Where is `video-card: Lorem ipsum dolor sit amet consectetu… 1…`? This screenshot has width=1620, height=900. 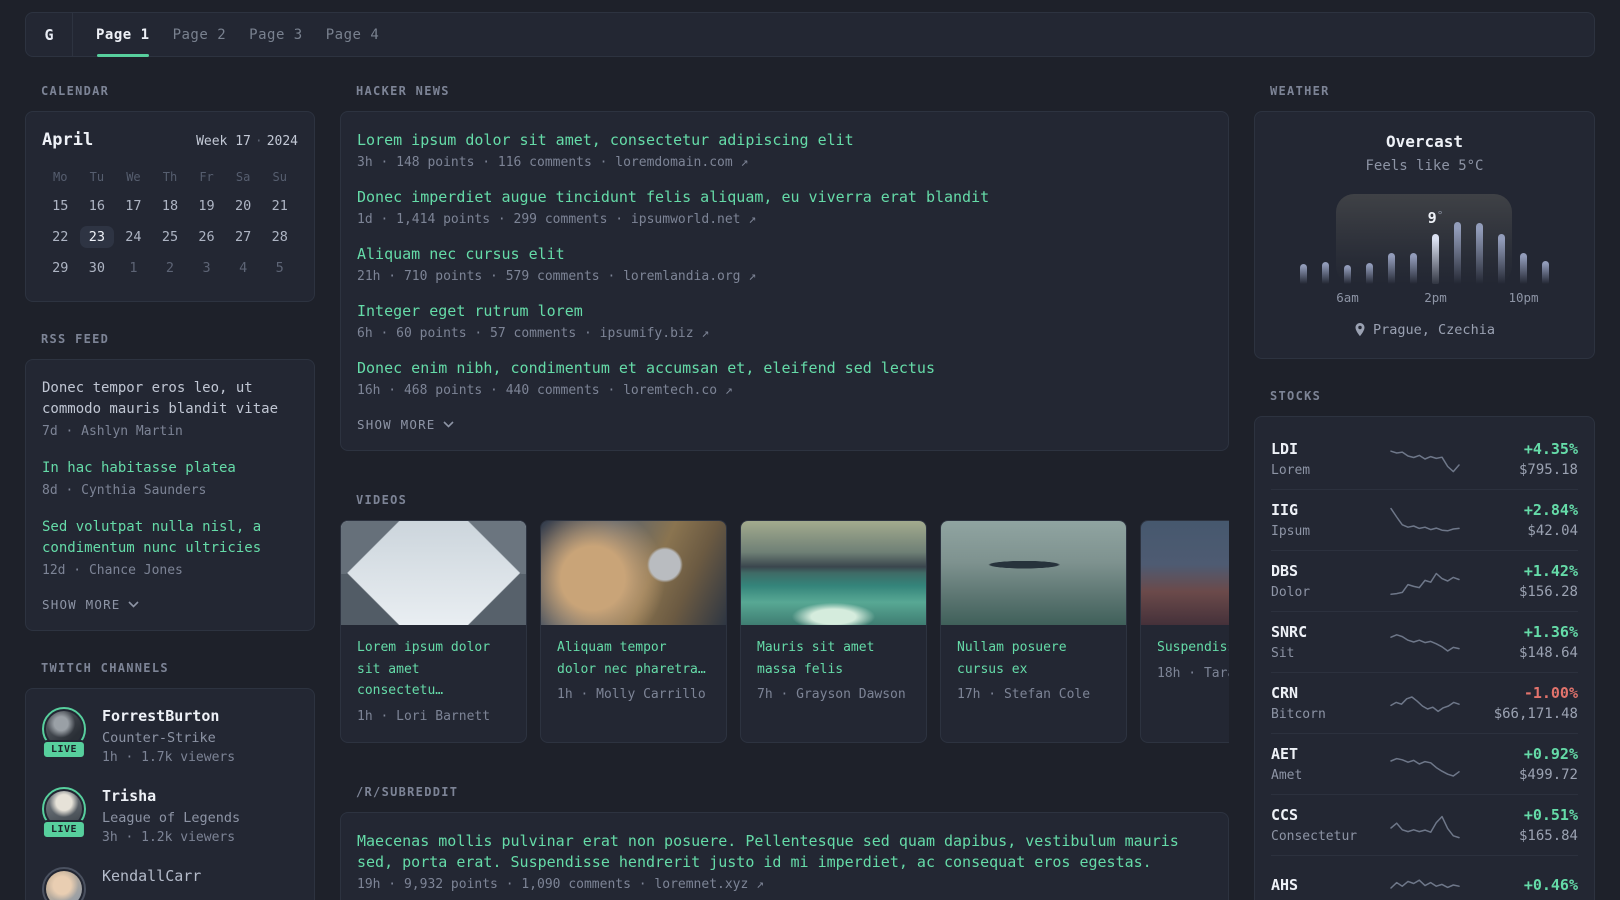 video-card: Lorem ipsum dolor sit amet consectetu… 1… is located at coordinates (433, 631).